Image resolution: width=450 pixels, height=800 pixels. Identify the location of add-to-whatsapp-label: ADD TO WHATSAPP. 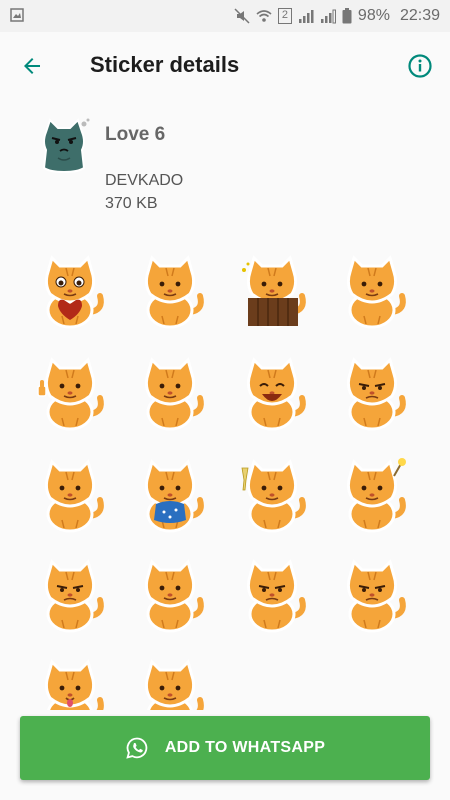
(245, 747).